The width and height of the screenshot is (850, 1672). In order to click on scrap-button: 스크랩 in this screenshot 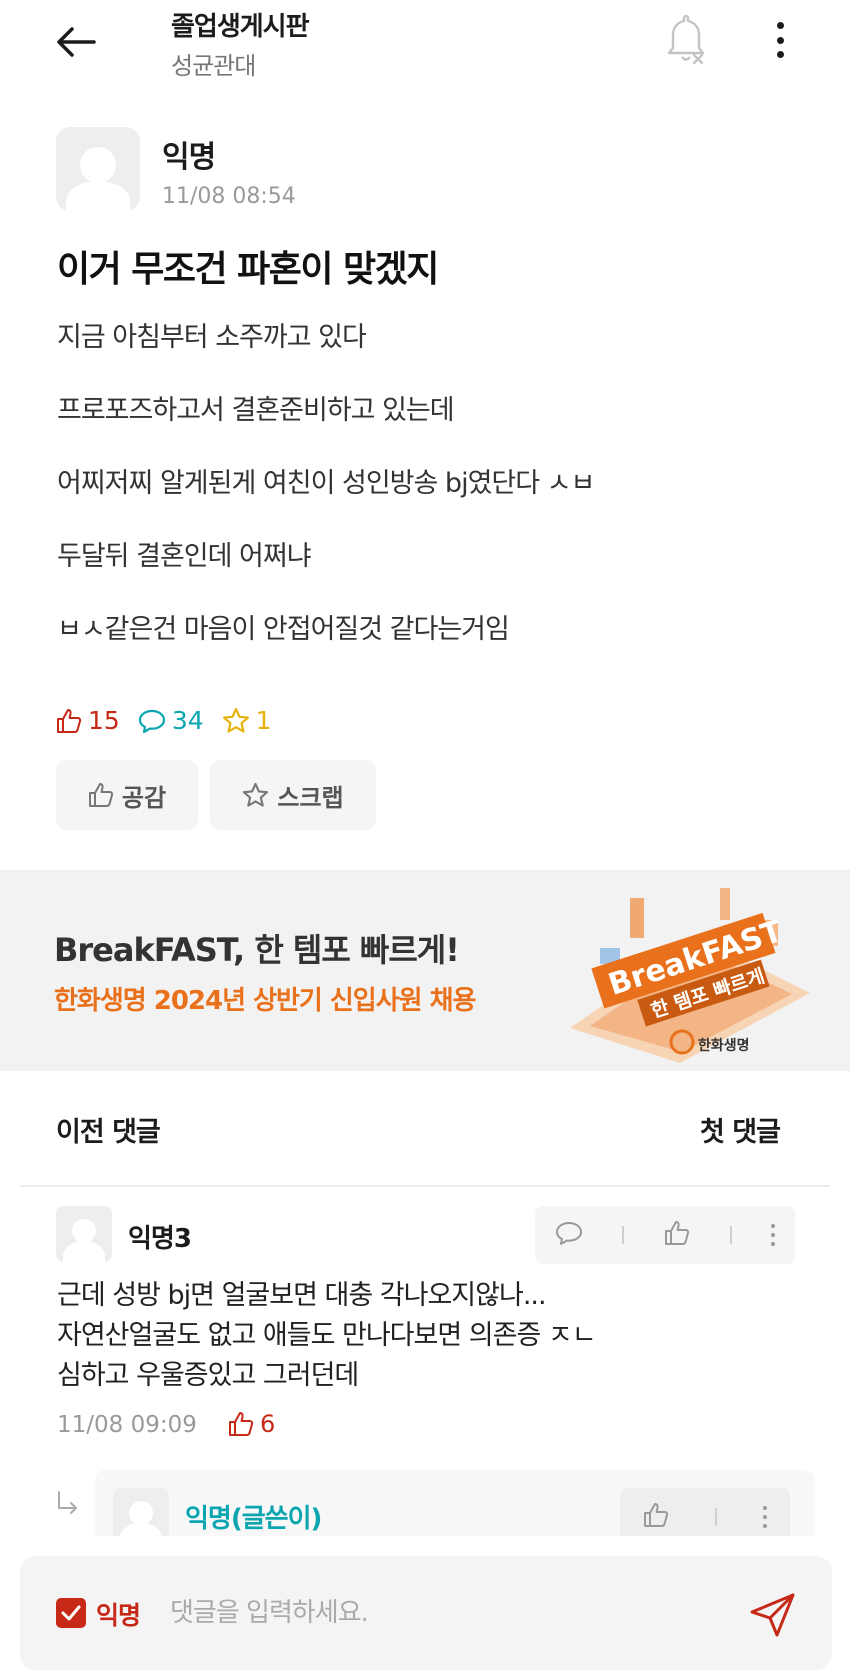, I will do `click(293, 795)`.